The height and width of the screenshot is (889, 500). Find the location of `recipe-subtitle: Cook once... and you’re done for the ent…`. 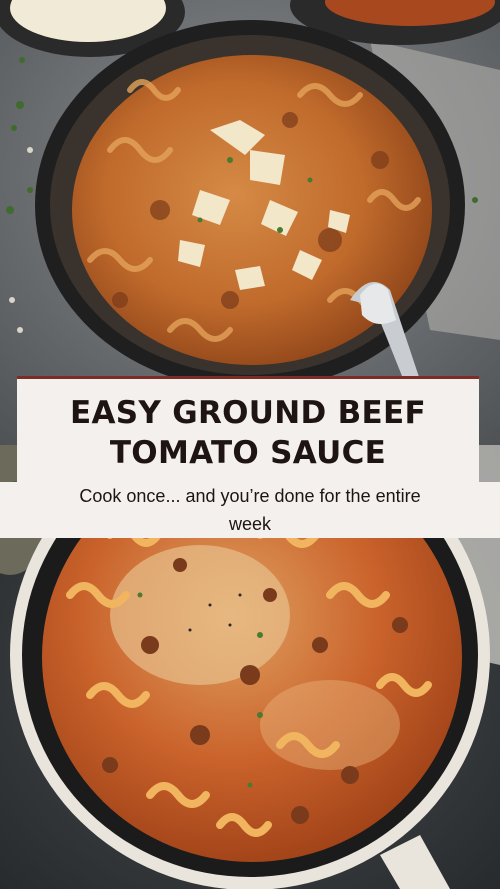

recipe-subtitle: Cook once... and you’re done for the ent… is located at coordinates (250, 510).